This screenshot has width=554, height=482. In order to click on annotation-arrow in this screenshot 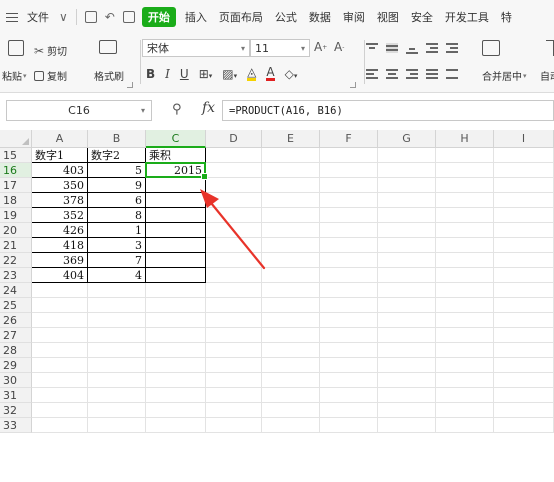, I will do `click(233, 229)`.